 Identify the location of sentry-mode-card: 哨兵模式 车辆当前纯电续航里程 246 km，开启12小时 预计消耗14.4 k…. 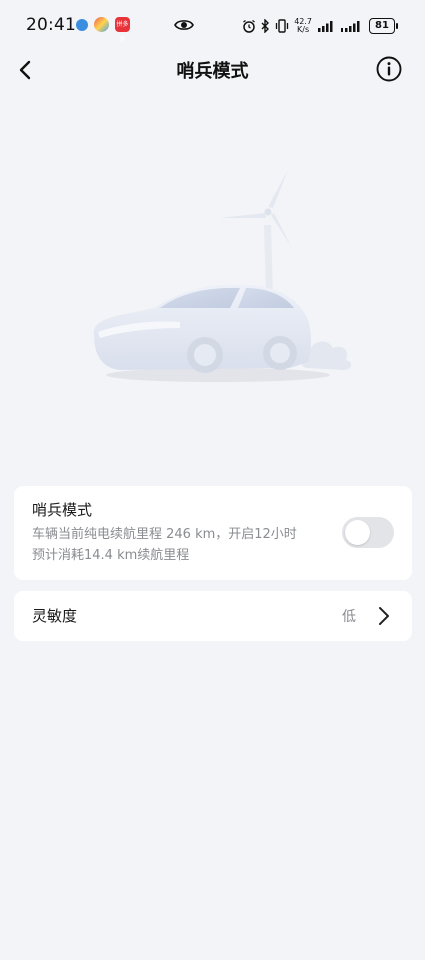
(213, 533).